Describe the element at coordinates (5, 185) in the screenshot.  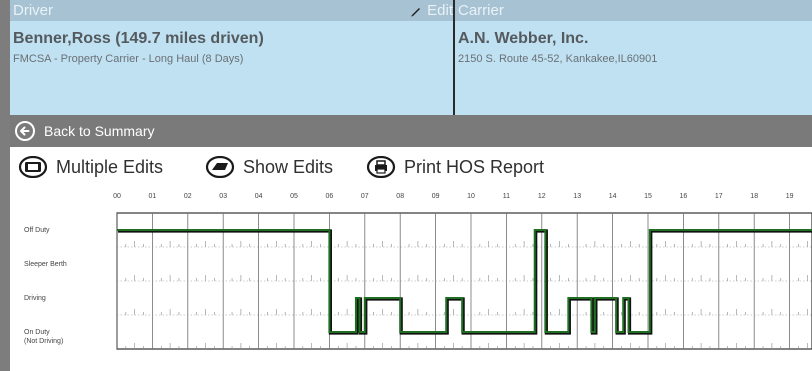
I see `window-edge` at that location.